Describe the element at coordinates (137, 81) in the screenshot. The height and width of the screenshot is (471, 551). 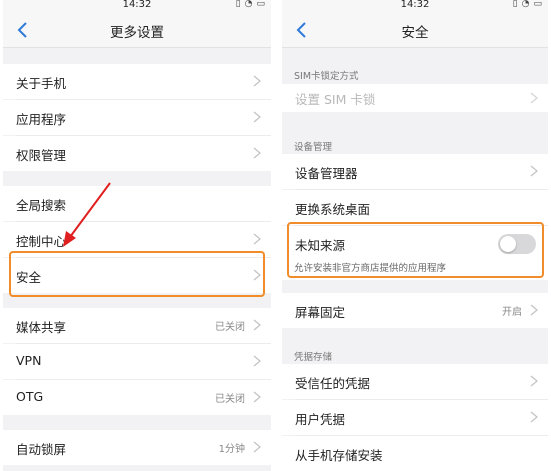
I see `menu-item-about-phone: 关于手机` at that location.